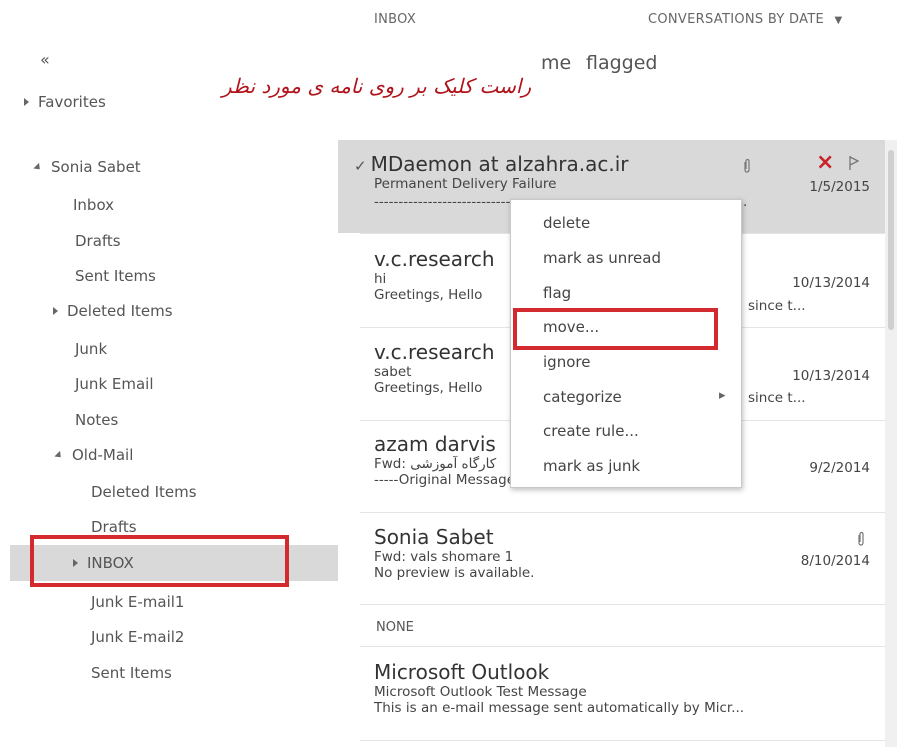  What do you see at coordinates (838, 20) in the screenshot?
I see `chevron-down-icon: ▼` at bounding box center [838, 20].